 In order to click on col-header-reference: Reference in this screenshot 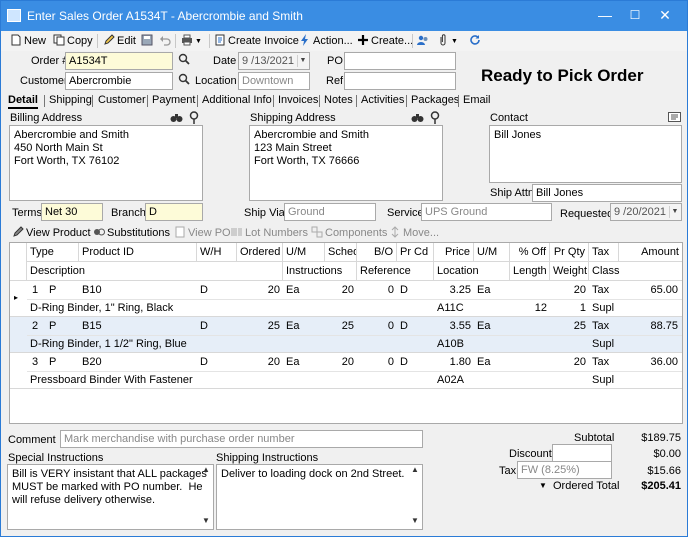, I will do `click(395, 271)`.